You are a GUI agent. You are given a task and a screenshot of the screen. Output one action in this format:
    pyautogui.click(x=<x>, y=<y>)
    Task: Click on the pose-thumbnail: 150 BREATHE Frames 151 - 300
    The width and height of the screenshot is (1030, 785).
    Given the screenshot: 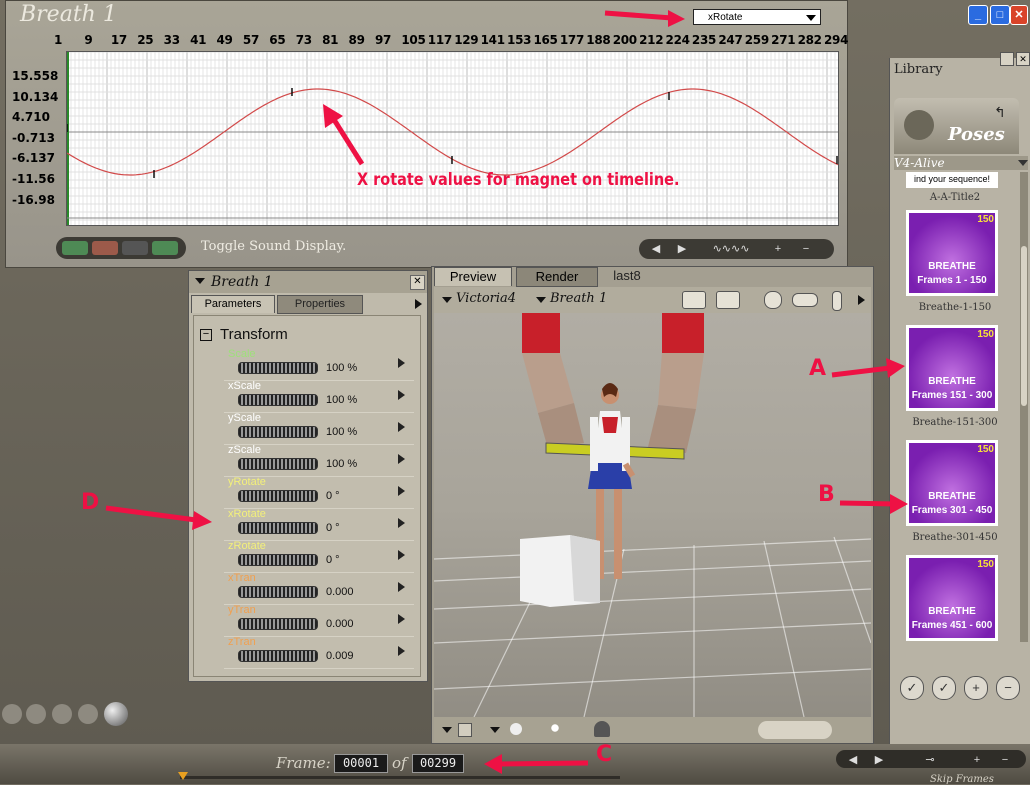 What is the action you would take?
    pyautogui.click(x=952, y=368)
    